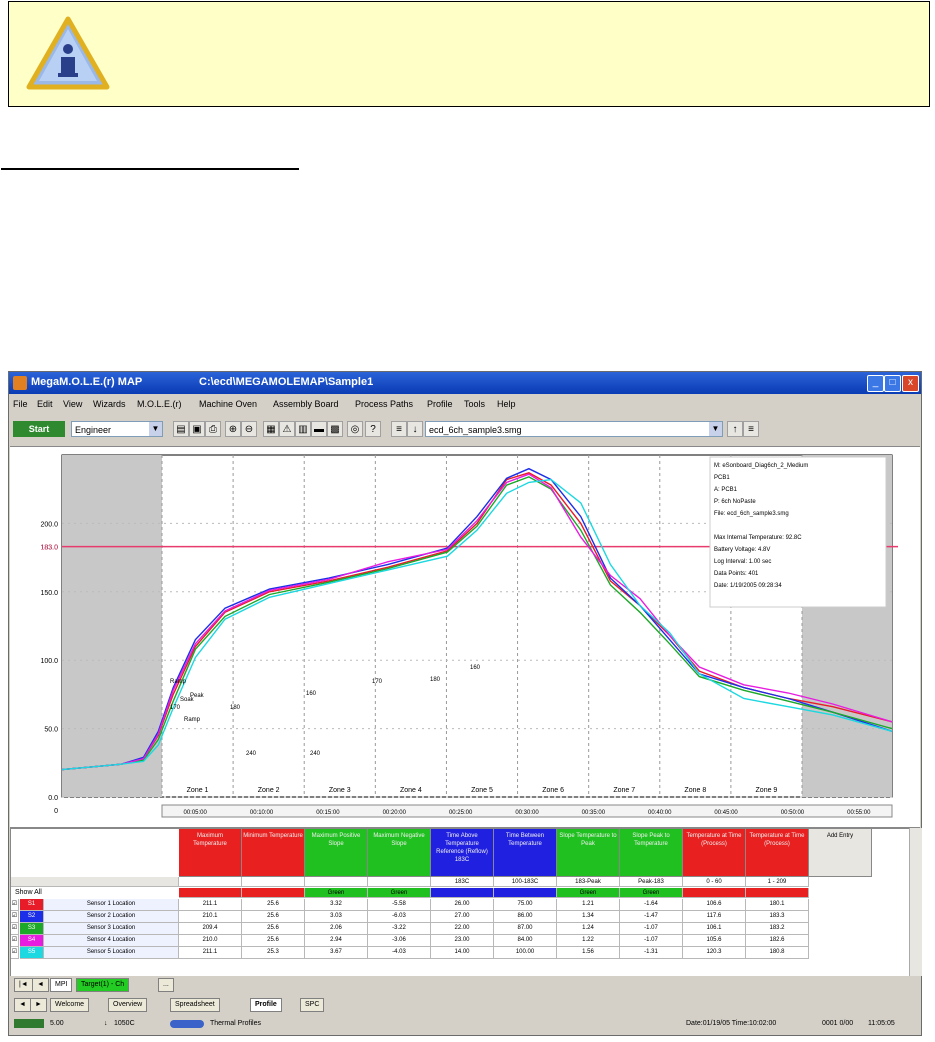  What do you see at coordinates (475, 668) in the screenshot?
I see `chart-annotation: 160` at bounding box center [475, 668].